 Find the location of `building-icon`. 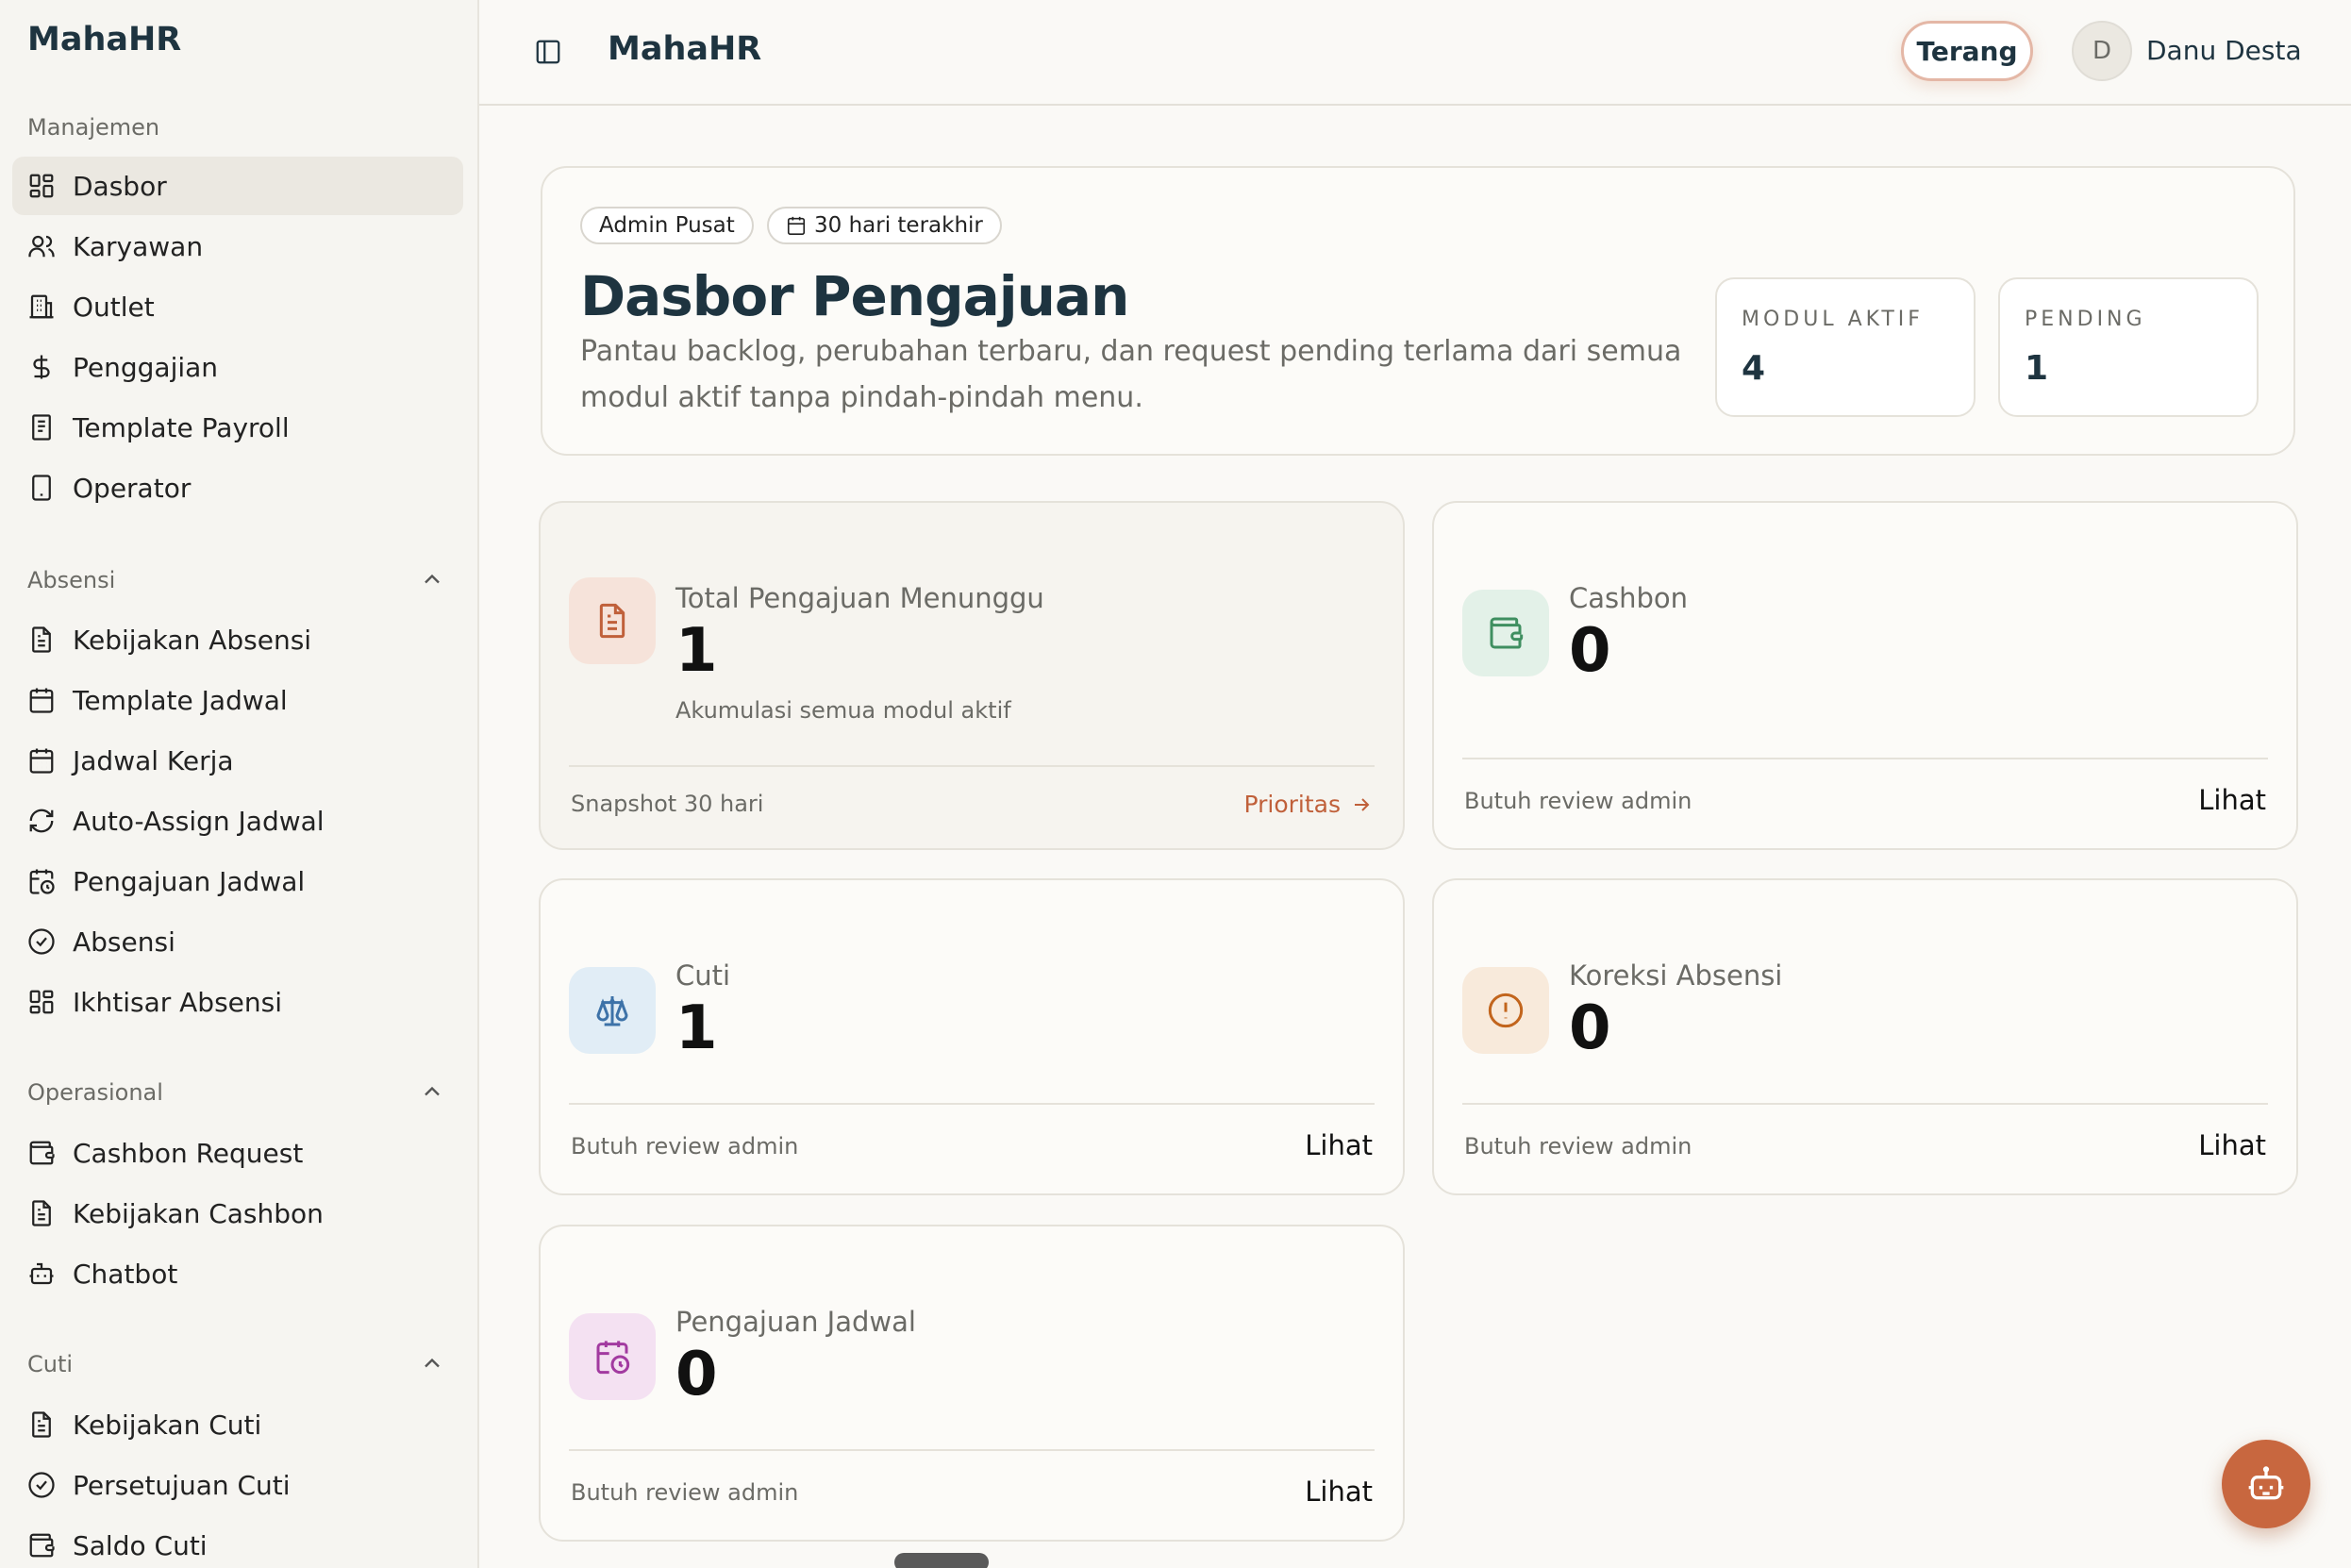

building-icon is located at coordinates (41, 306).